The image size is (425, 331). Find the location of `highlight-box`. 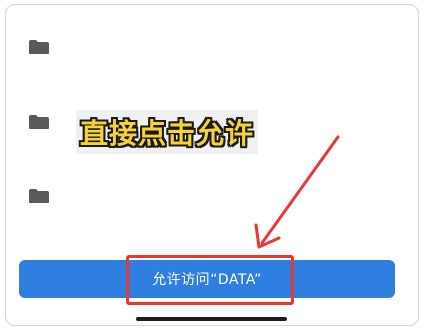

highlight-box is located at coordinates (210, 280).